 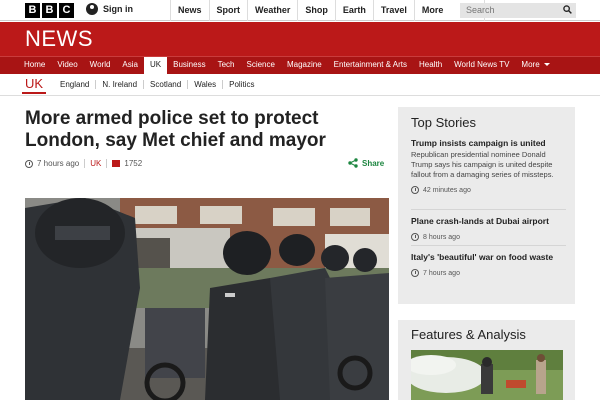 I want to click on features-panel: Features & Analysis, so click(x=486, y=360).